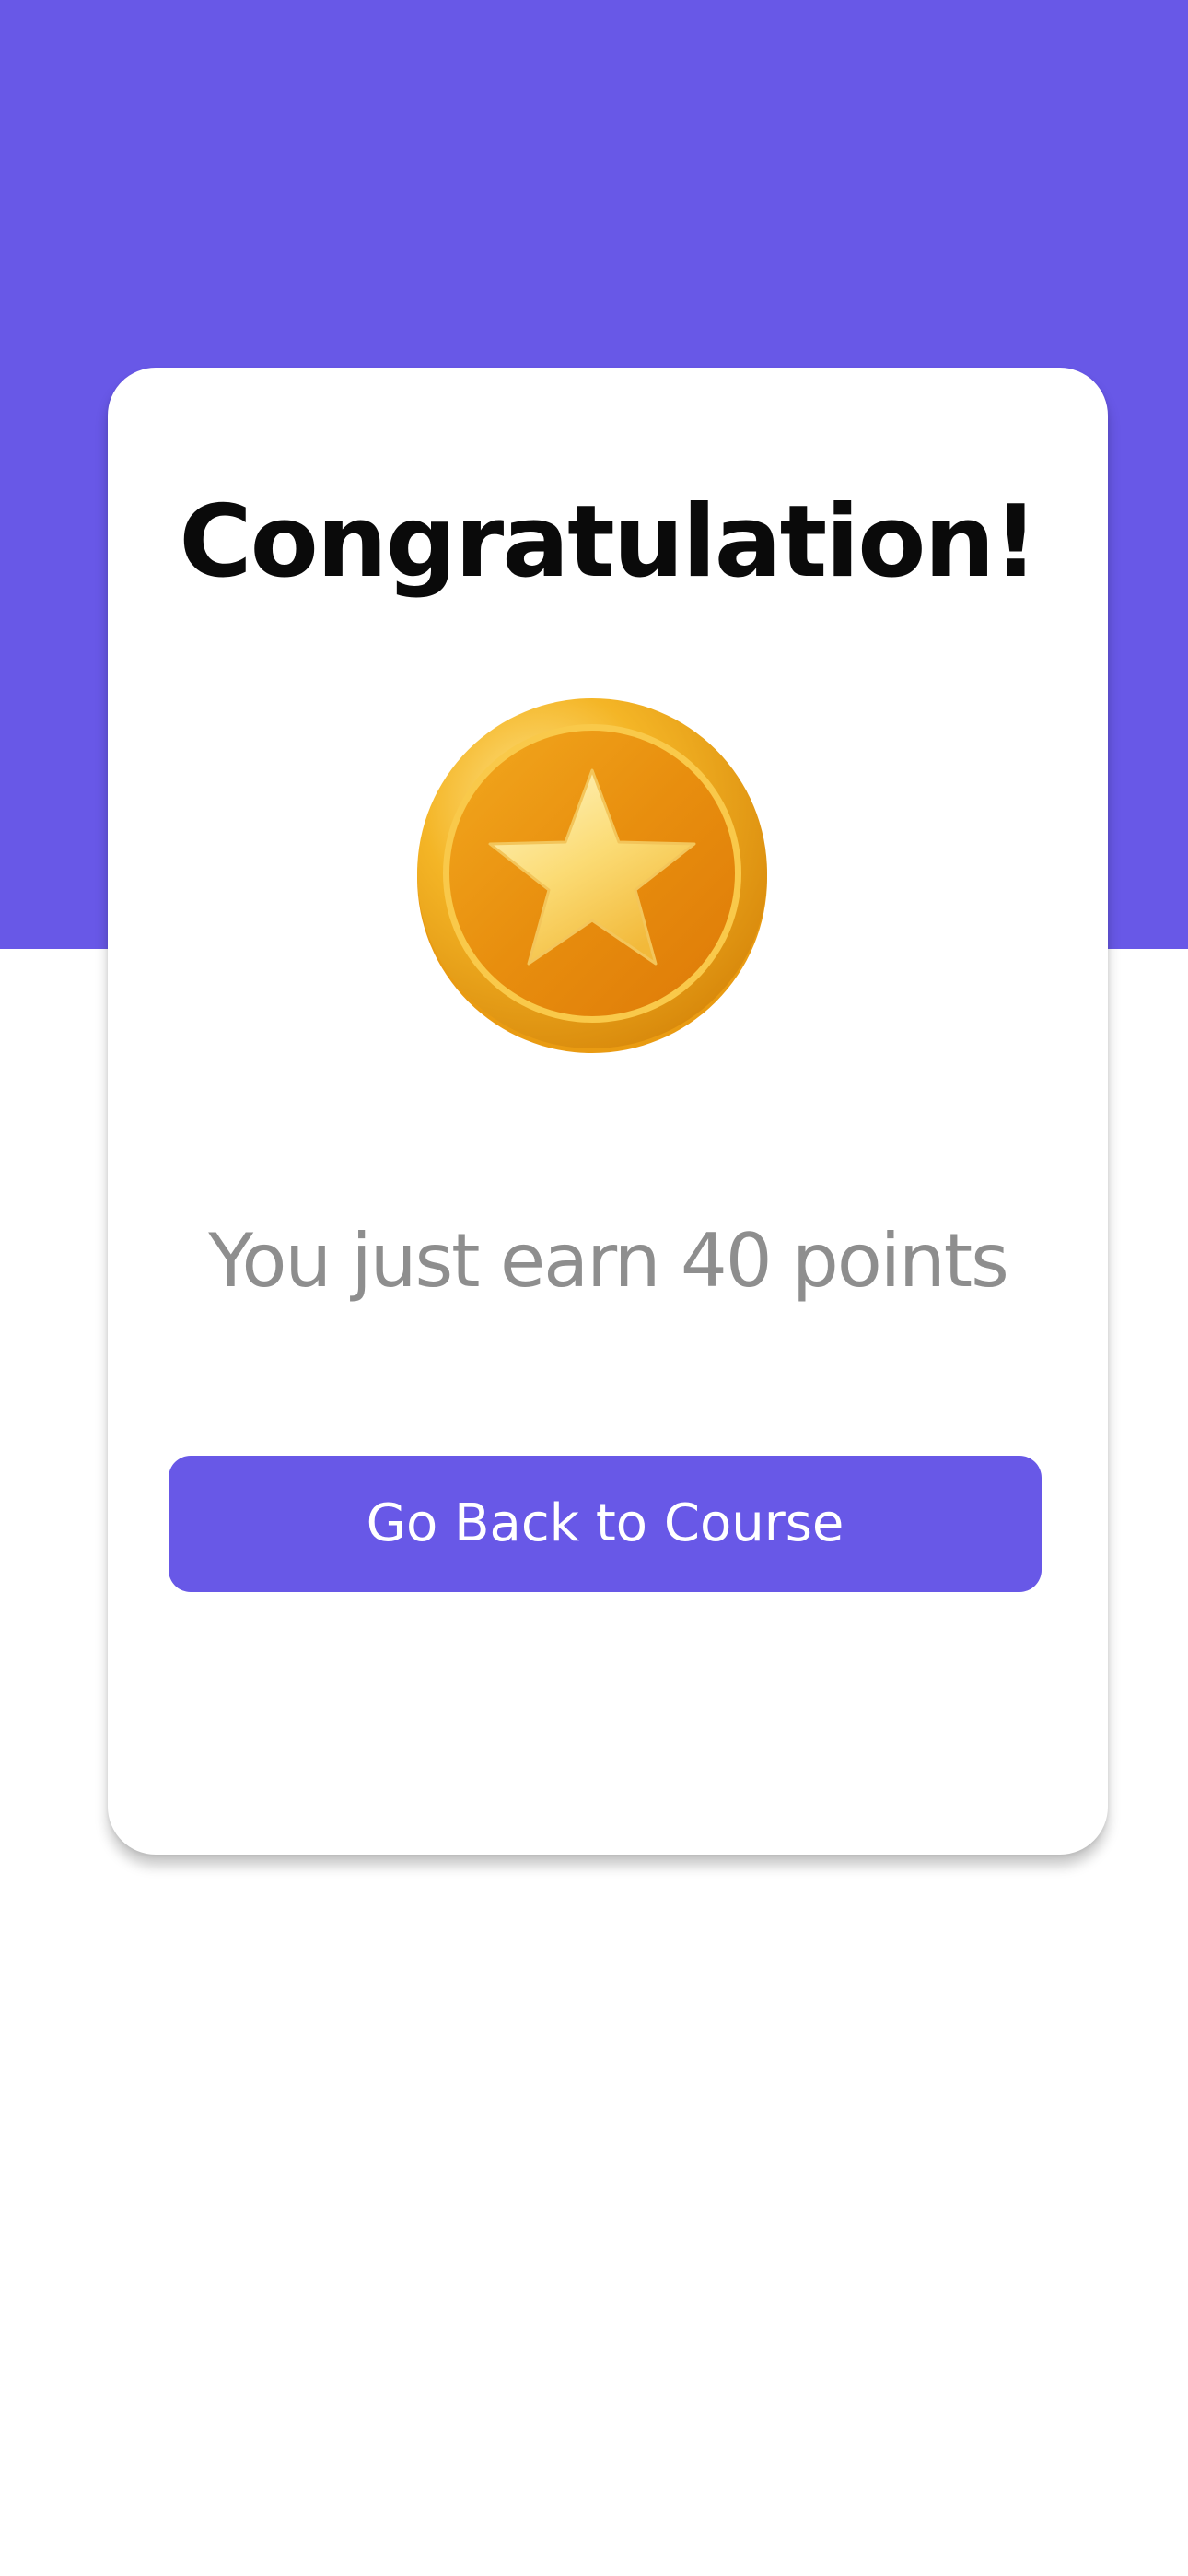 The image size is (1188, 2576). I want to click on points-message: You just earn 40 points, so click(608, 1261).